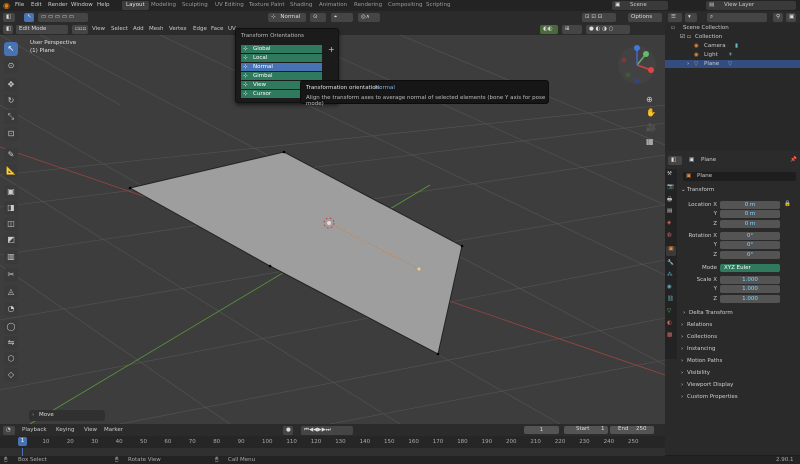 The height and width of the screenshot is (464, 800). Describe the element at coordinates (682, 349) in the screenshot. I see `instancing-chevron-icon: ›` at that location.